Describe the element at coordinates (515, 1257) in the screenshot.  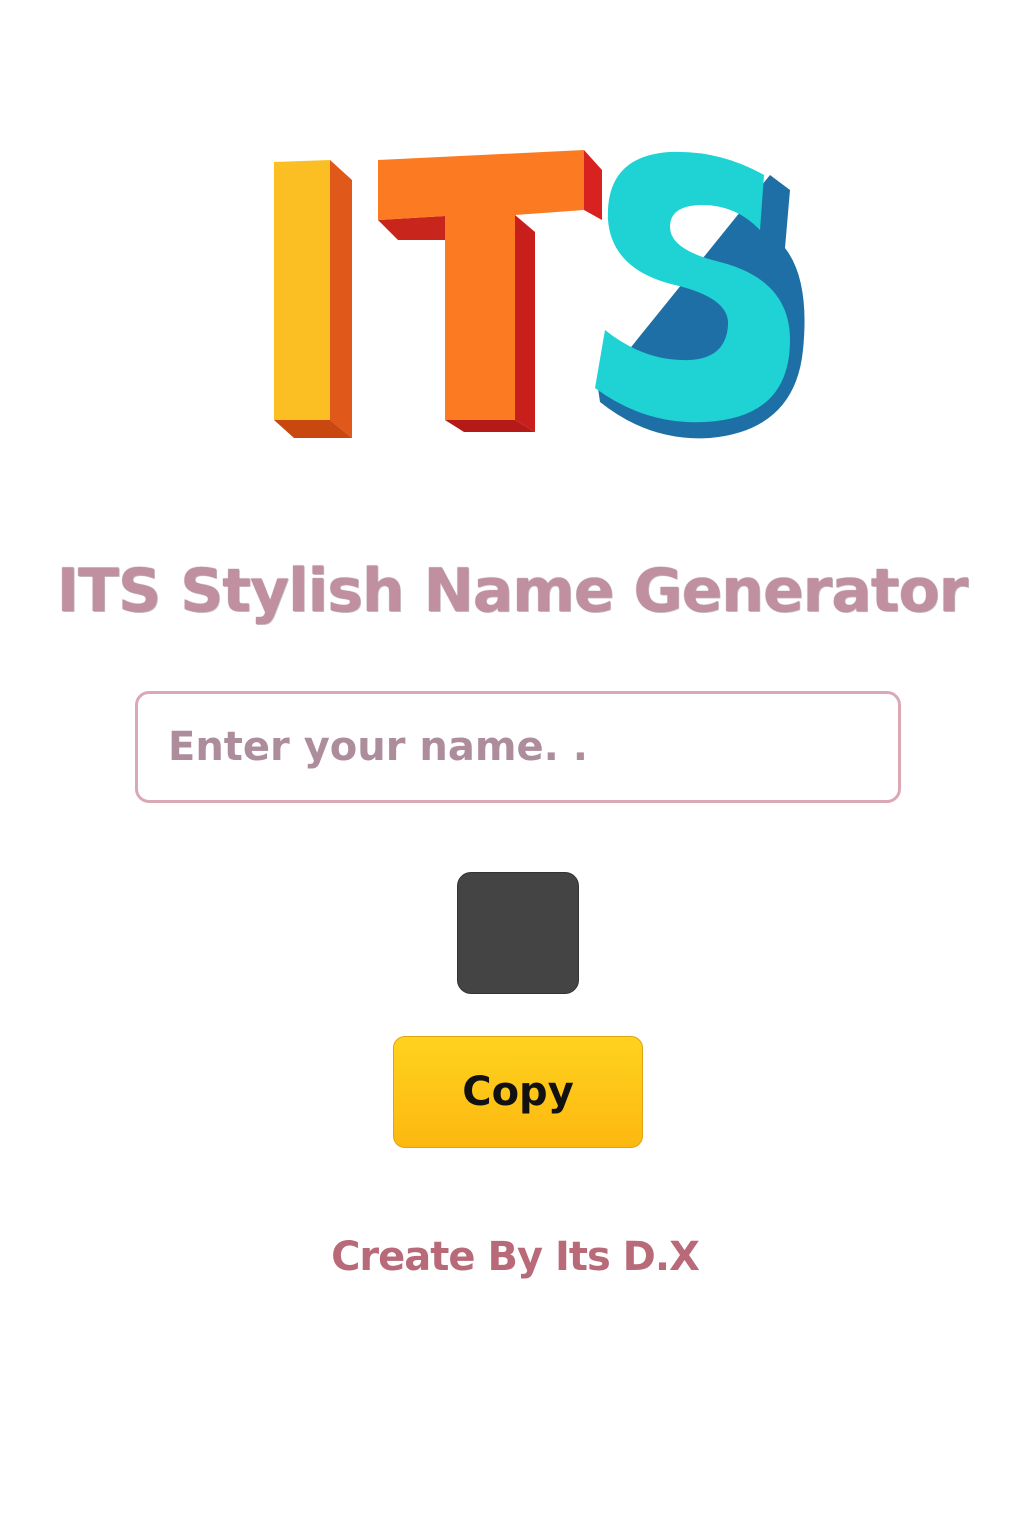
I see `credit-text: Create By Its D.X` at that location.